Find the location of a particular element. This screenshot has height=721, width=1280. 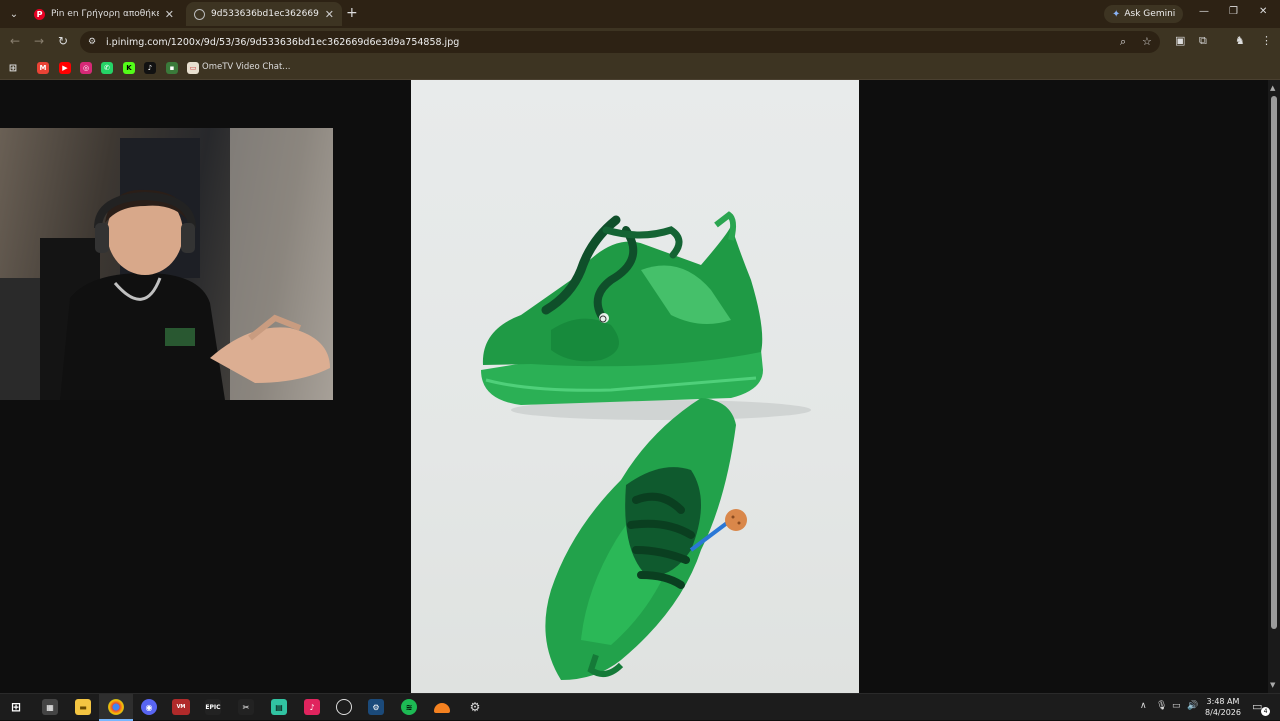

tab-title: 9d533636bd1ec362669d6e3d9 is located at coordinates (265, 14).